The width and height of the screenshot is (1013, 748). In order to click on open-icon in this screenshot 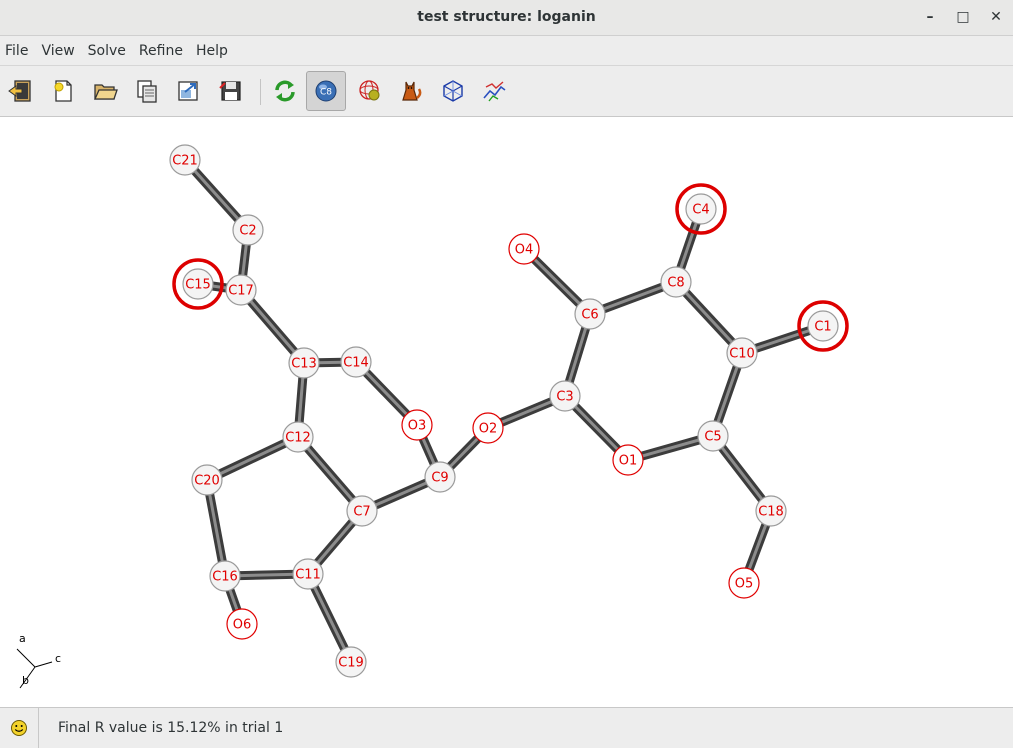, I will do `click(105, 92)`.